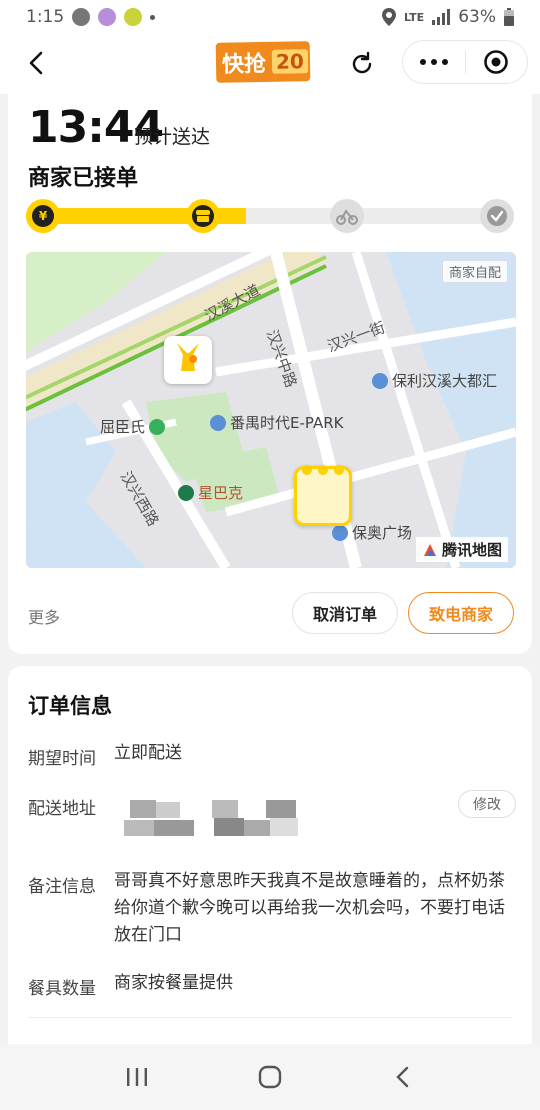 The width and height of the screenshot is (540, 1110). I want to click on shop-marker-icon, so click(323, 470).